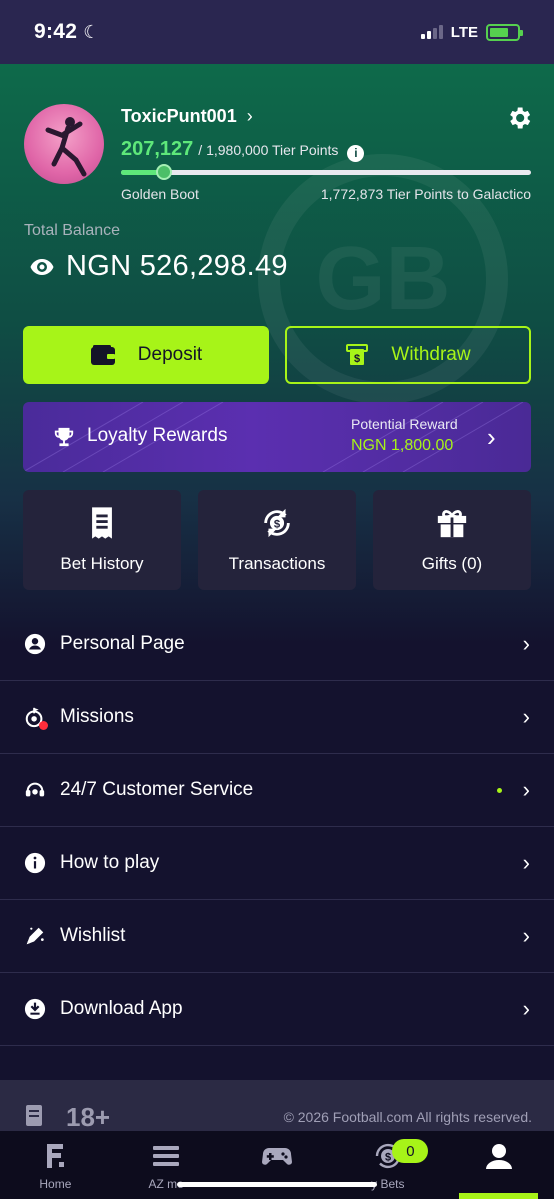 The image size is (554, 1199). I want to click on menu-item-customer-service: 24/7 Customer Service ›, so click(277, 790).